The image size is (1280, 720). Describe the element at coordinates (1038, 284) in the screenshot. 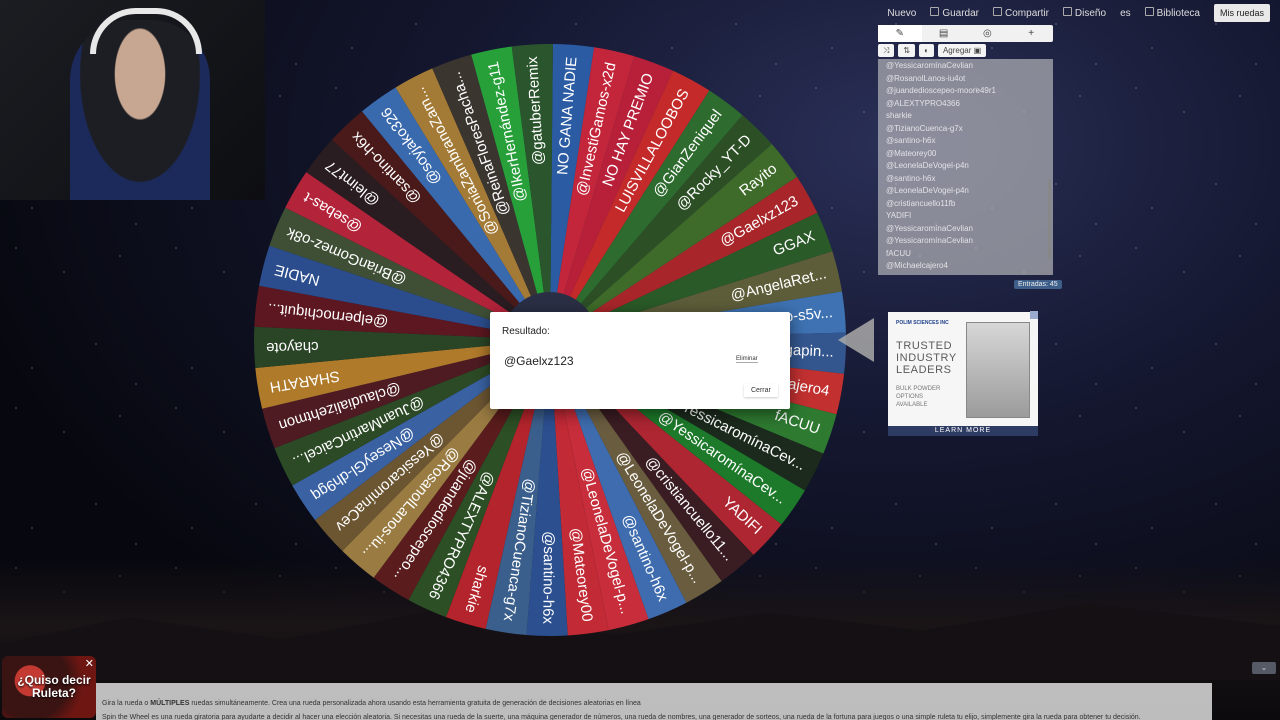

I see `entries-count-badge: Entradas: 45` at that location.